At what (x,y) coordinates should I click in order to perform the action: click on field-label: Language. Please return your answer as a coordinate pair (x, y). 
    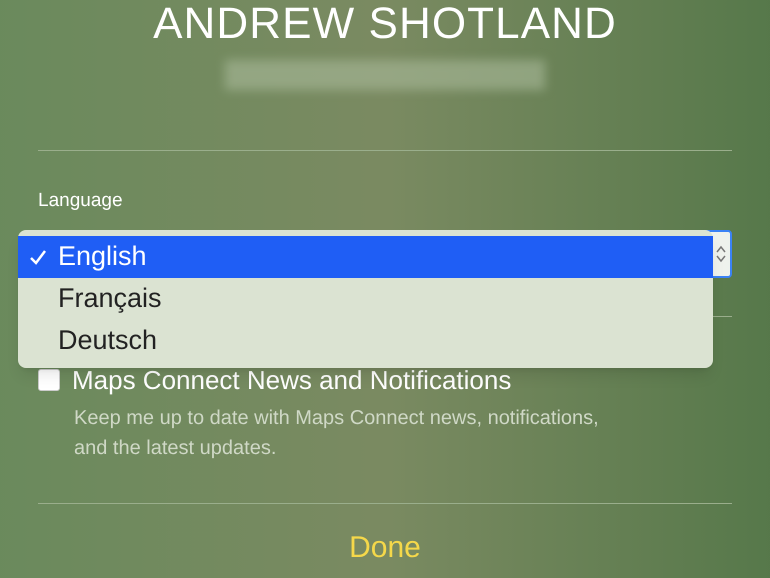
    Looking at the image, I should click on (80, 201).